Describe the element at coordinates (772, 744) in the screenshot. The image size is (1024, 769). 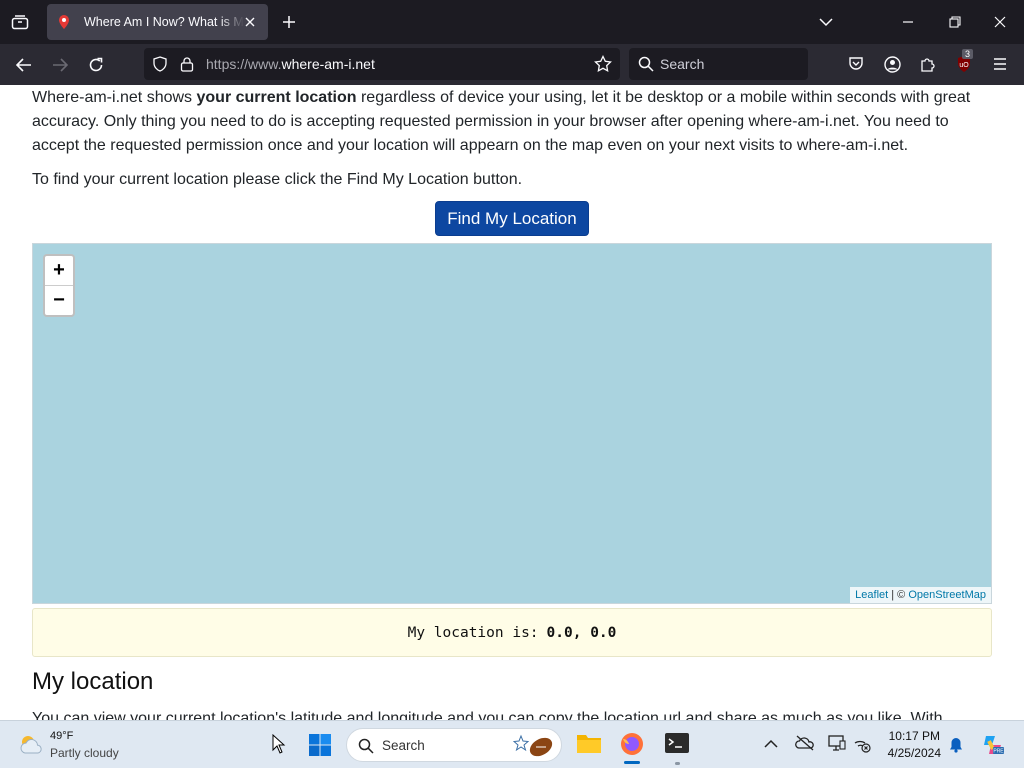
I see `show-hidden-icons-chevron-icon` at that location.